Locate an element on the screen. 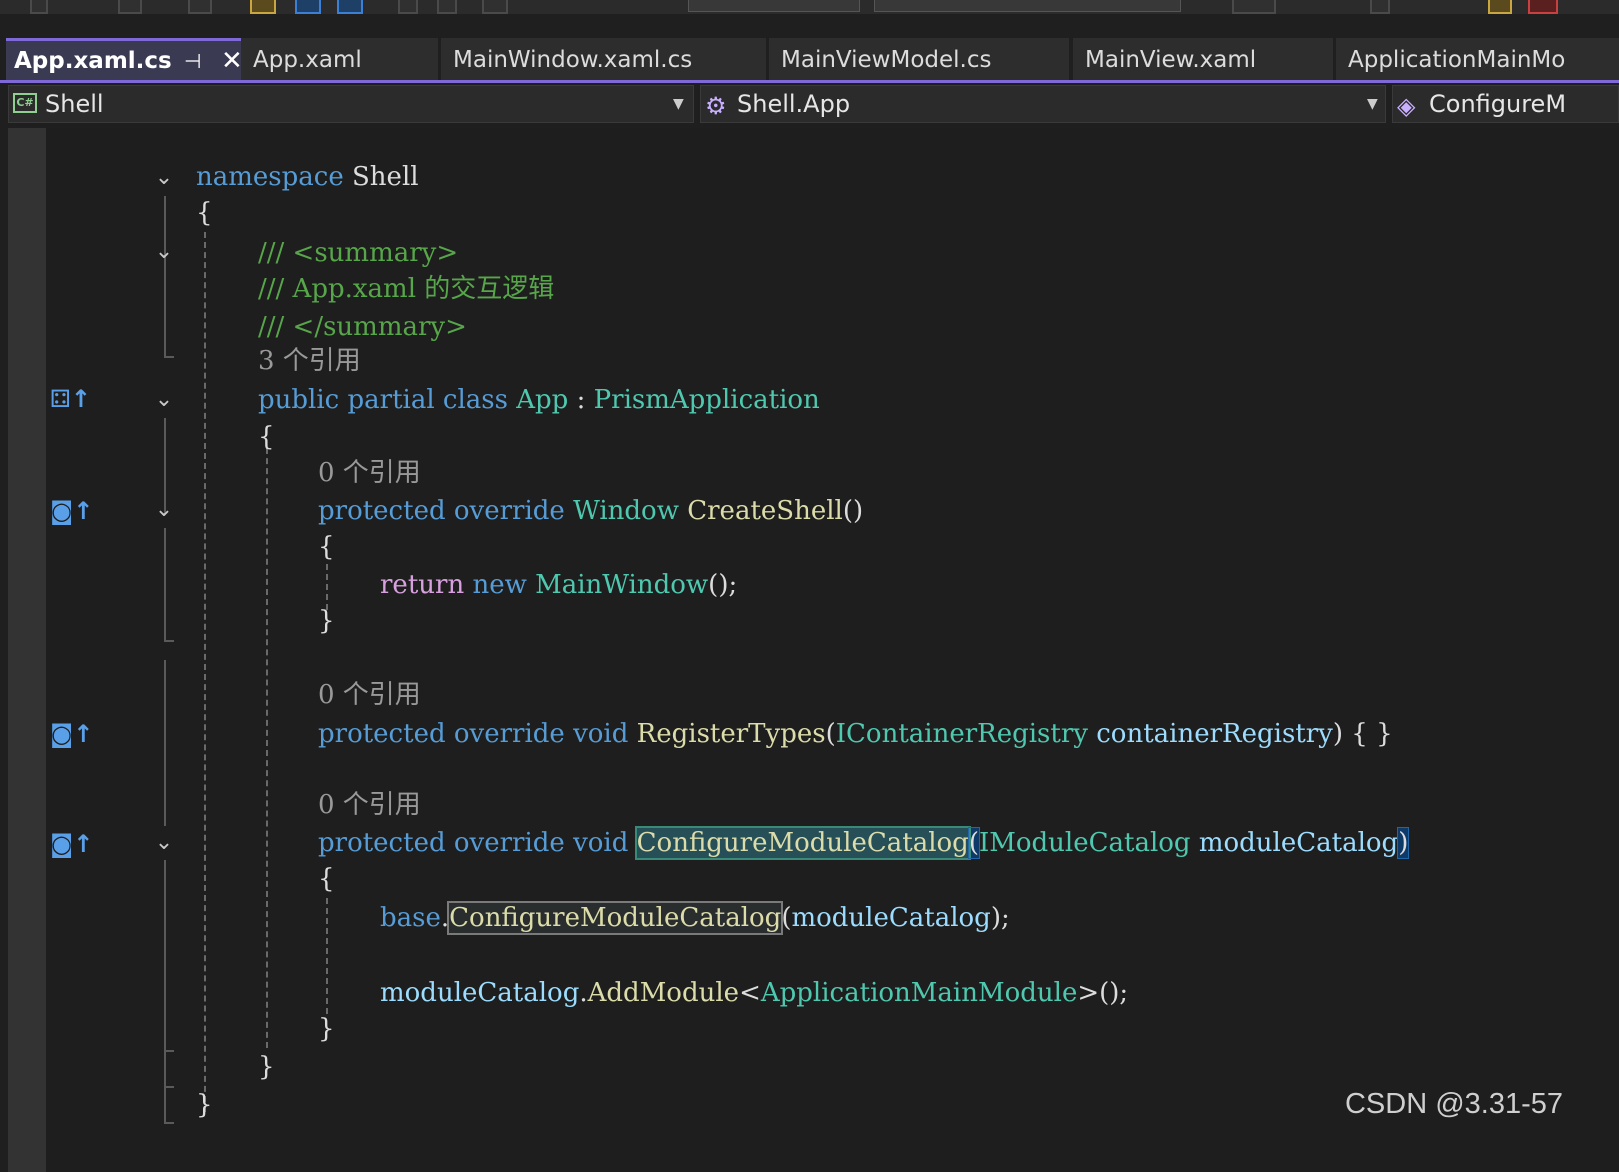 The height and width of the screenshot is (1172, 1619). tab-mainview-xaml: MainView.xaml is located at coordinates (1203, 59).